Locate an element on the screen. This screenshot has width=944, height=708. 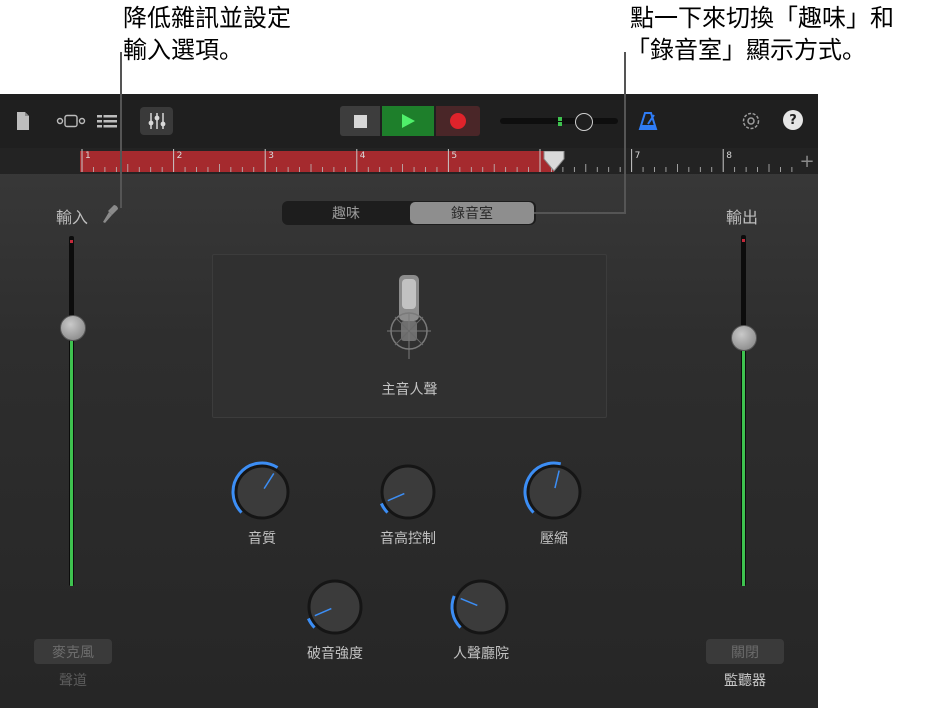
channel-button: 麥克風 is located at coordinates (73, 651).